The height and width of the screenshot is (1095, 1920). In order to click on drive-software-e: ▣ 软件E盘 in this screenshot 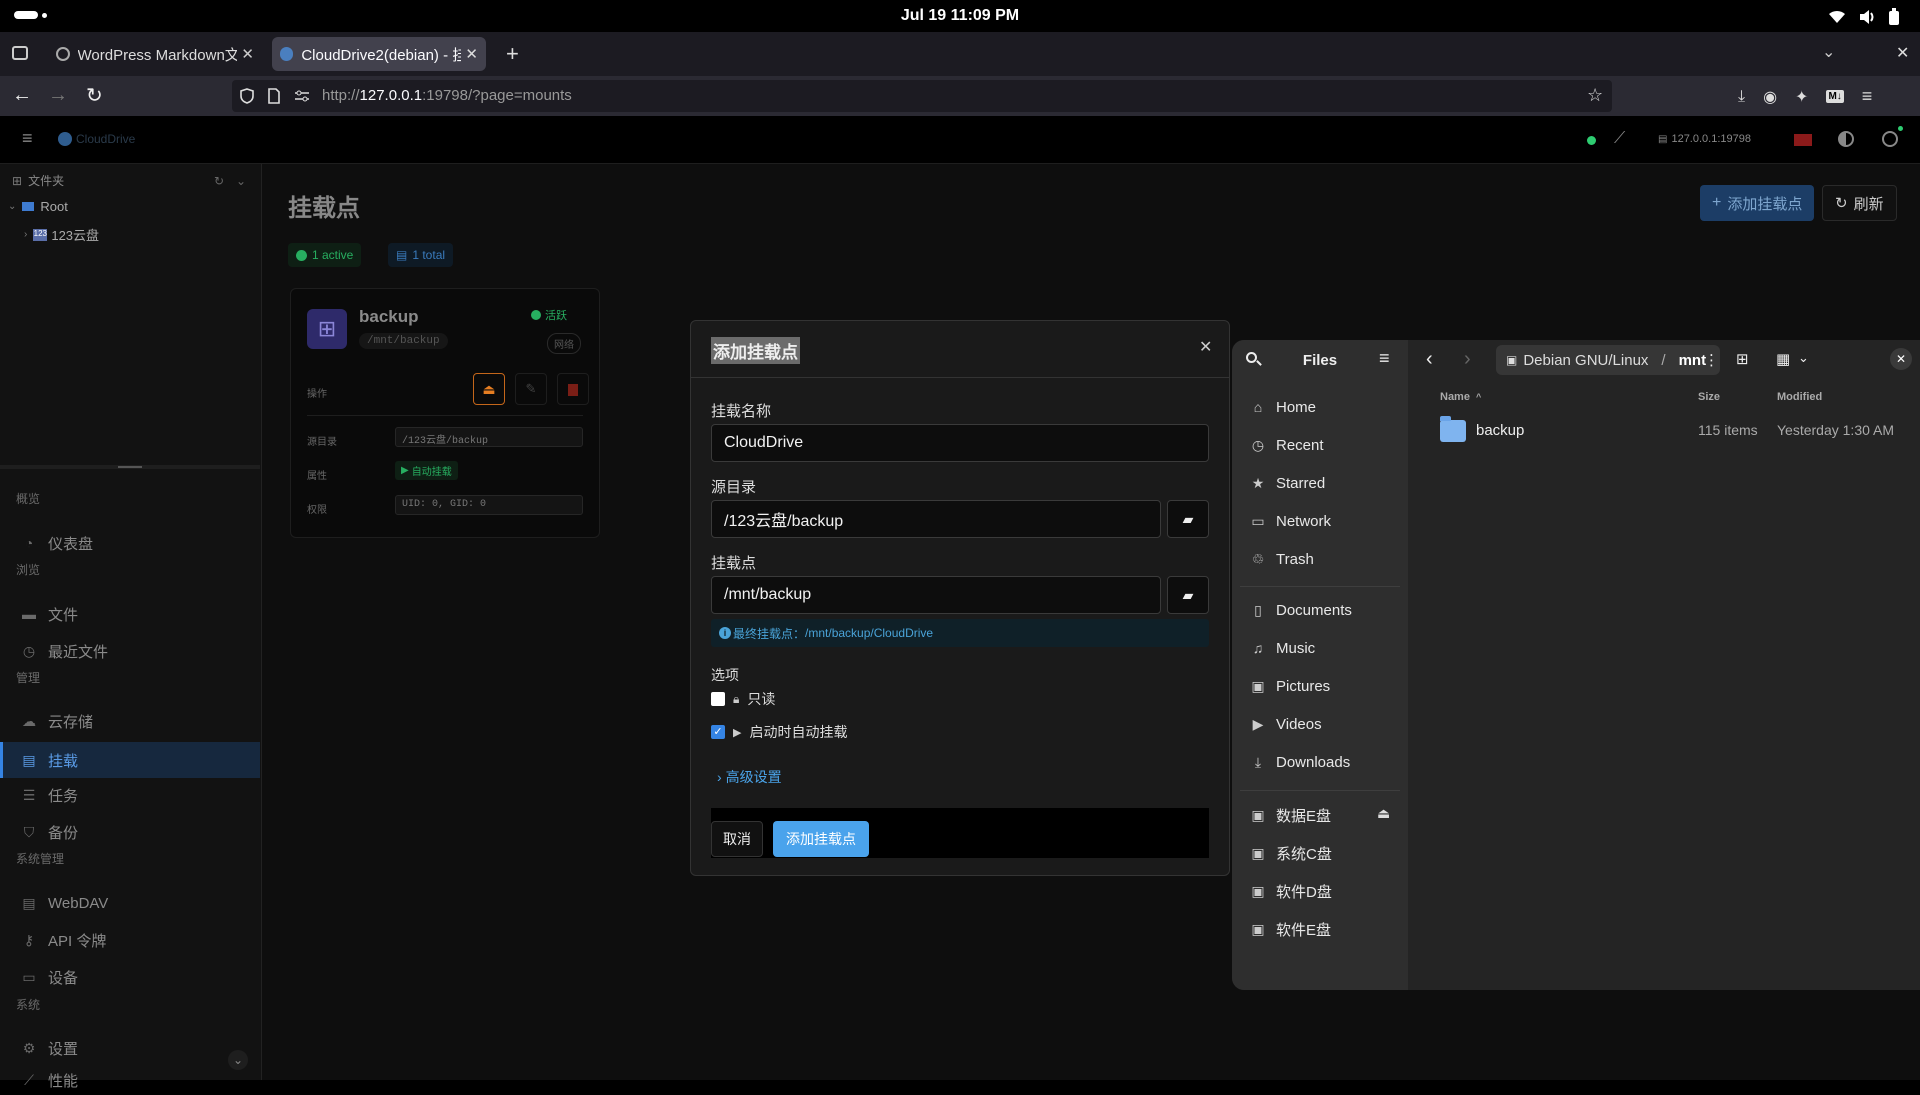, I will do `click(1290, 929)`.